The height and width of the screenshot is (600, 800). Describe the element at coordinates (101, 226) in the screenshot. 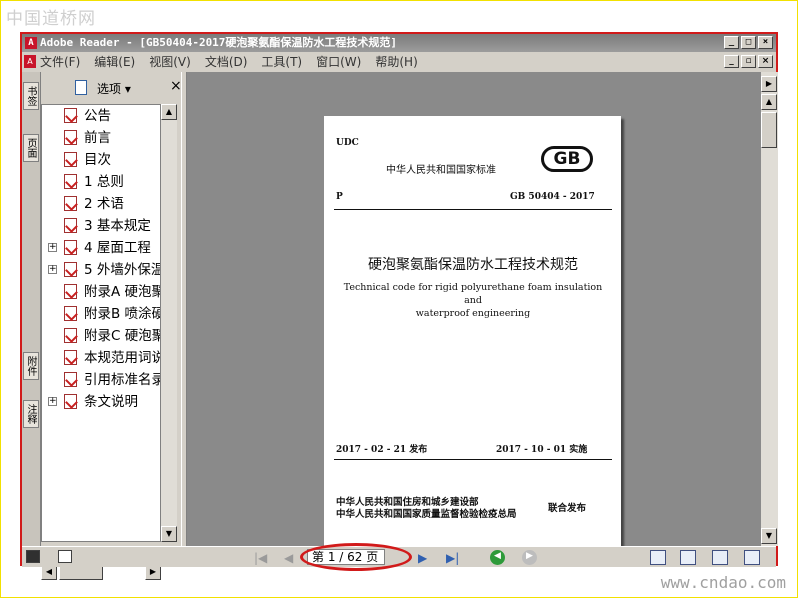

I see `bookmark-item: 3 基本规定` at that location.